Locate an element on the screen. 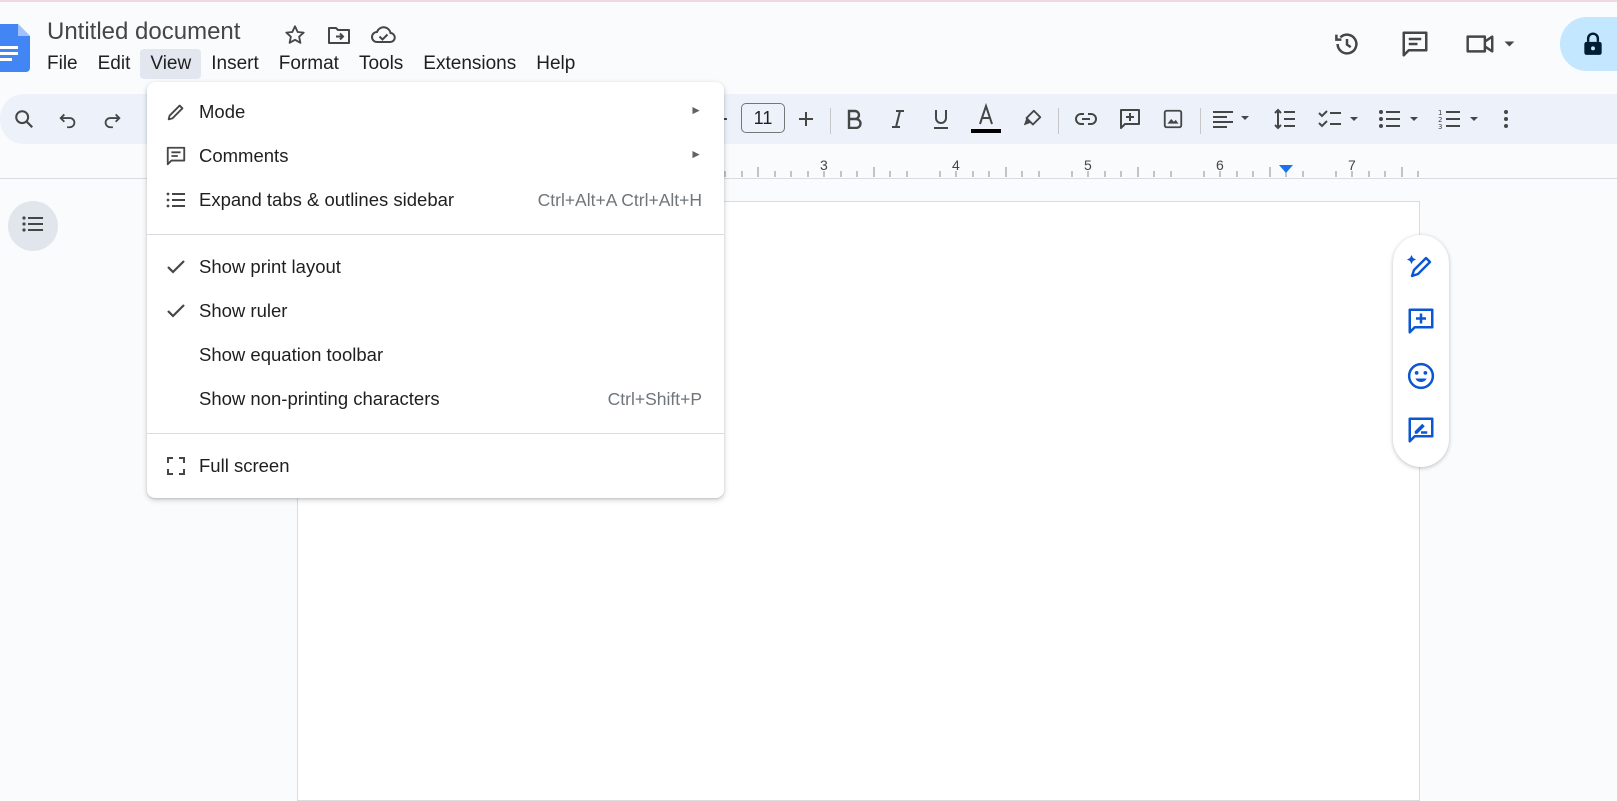  search-icon is located at coordinates (24, 119).